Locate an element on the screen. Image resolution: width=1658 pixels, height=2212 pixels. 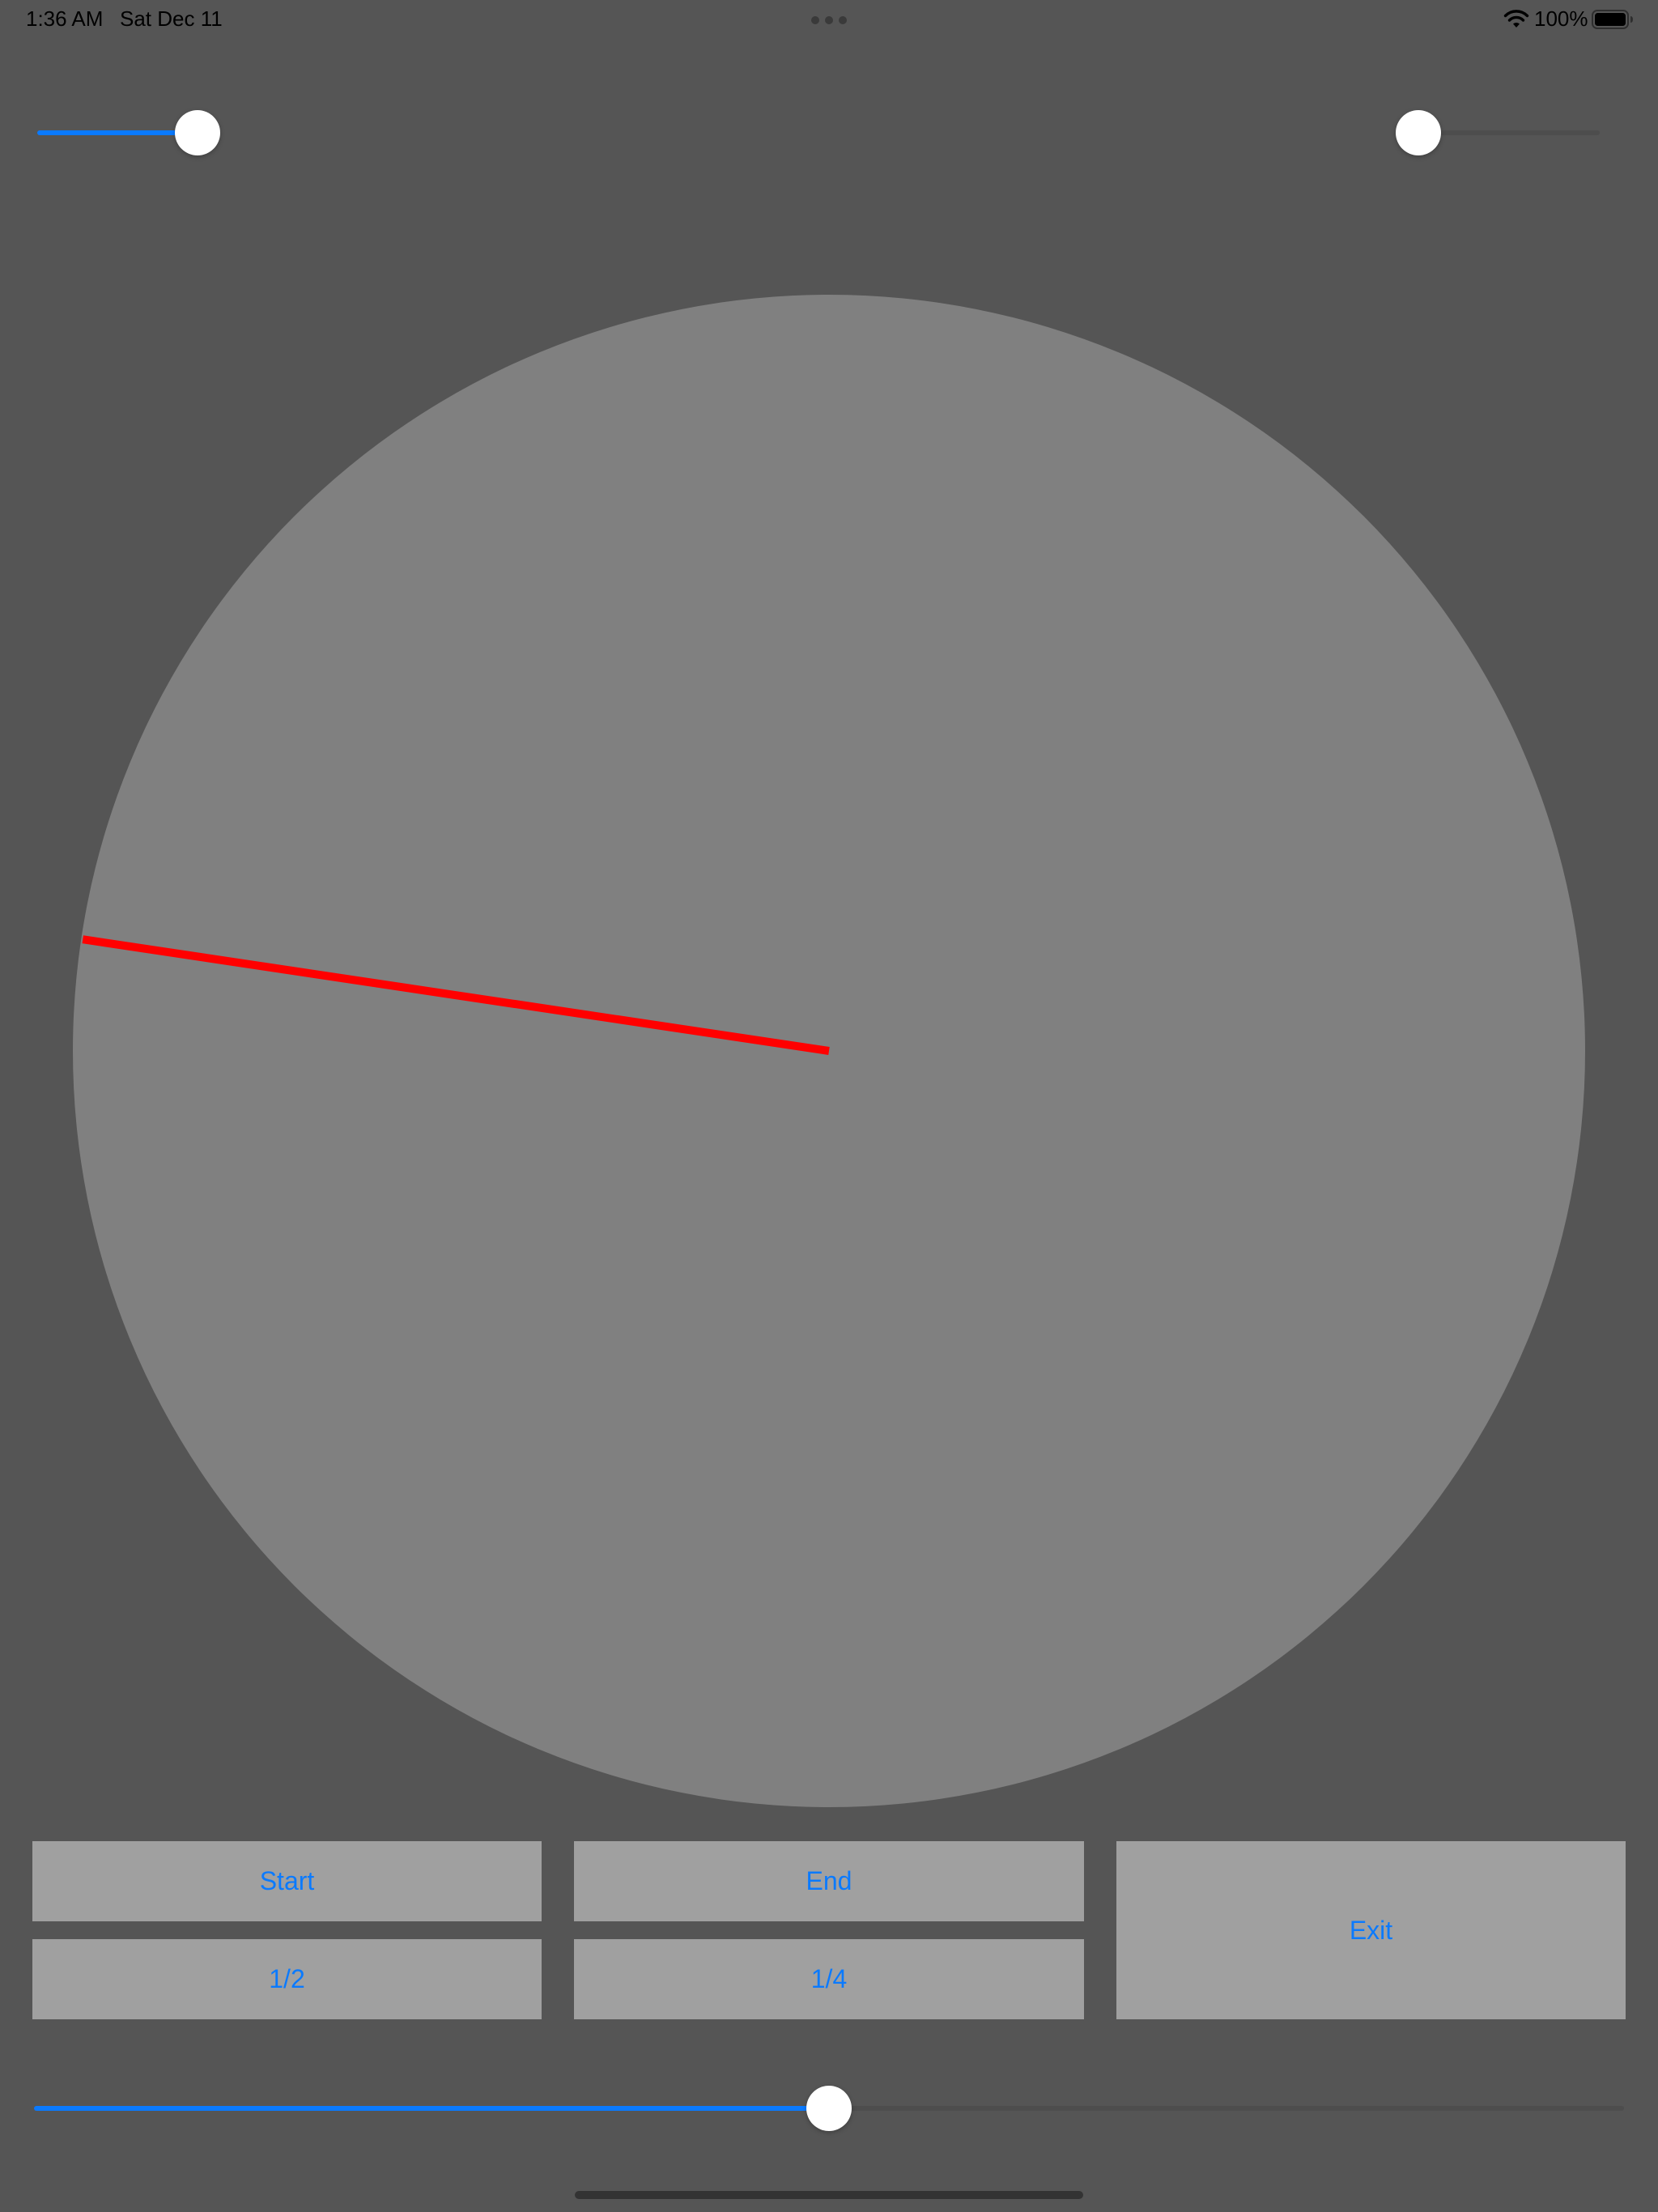
start-button: Start is located at coordinates (287, 1881).